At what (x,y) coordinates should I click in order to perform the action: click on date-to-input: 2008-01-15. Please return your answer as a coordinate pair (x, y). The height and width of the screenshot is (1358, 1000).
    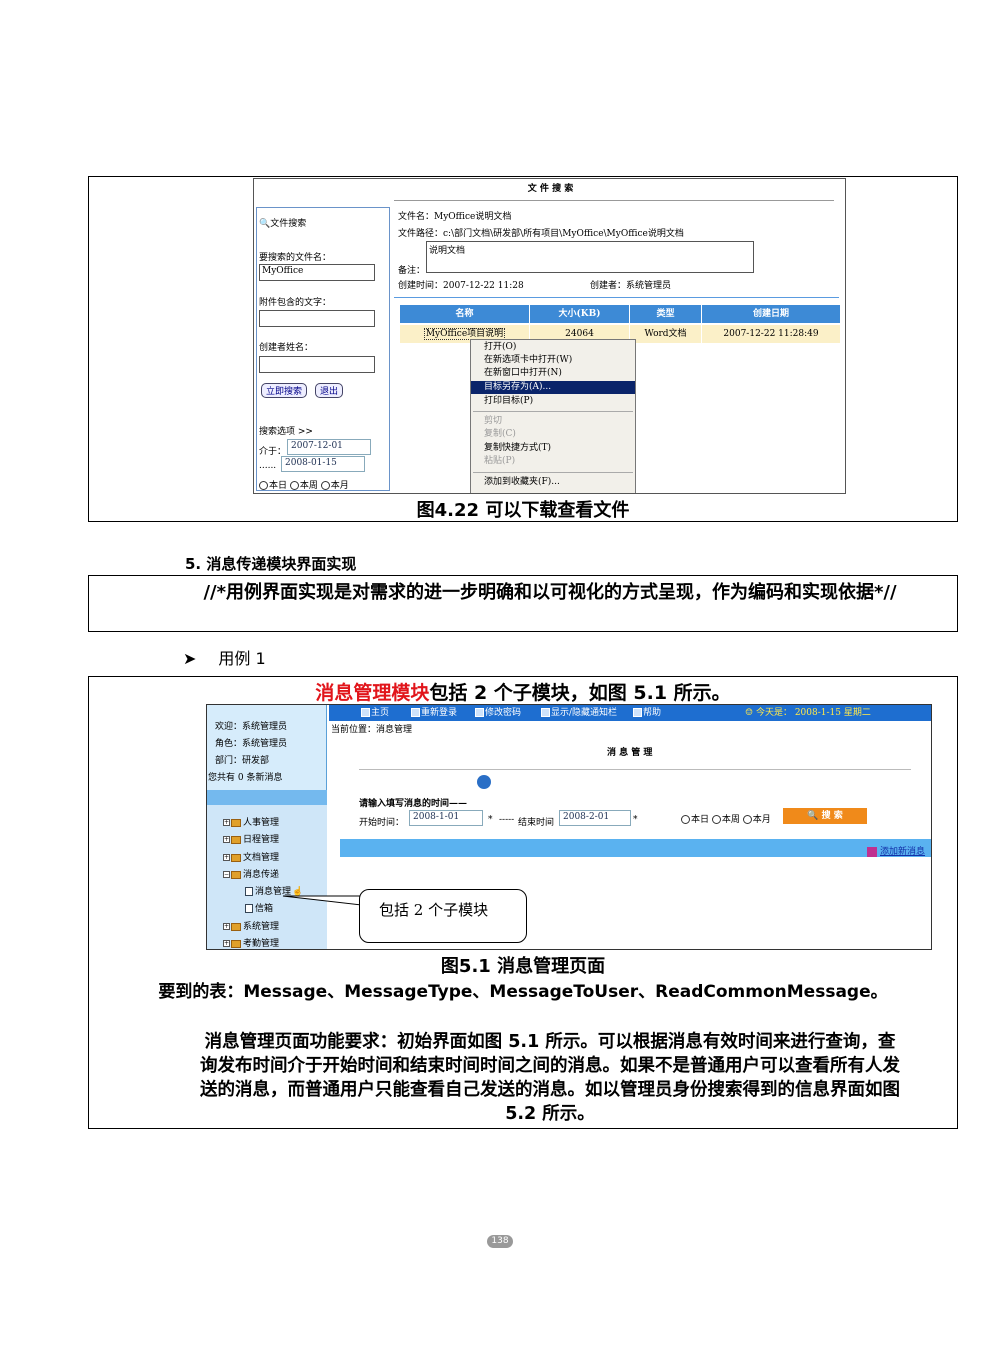
    Looking at the image, I should click on (323, 464).